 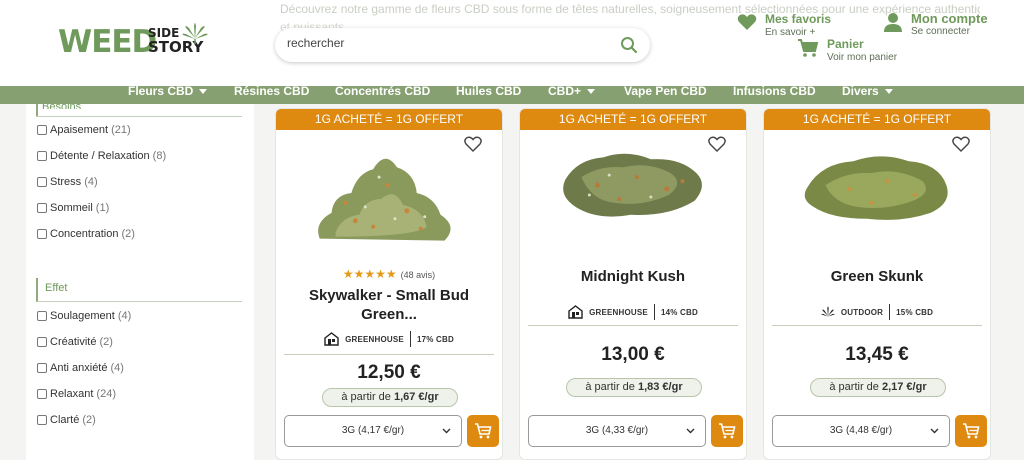 What do you see at coordinates (572, 91) in the screenshot?
I see `nav-item-cbd-plus: CBD+` at bounding box center [572, 91].